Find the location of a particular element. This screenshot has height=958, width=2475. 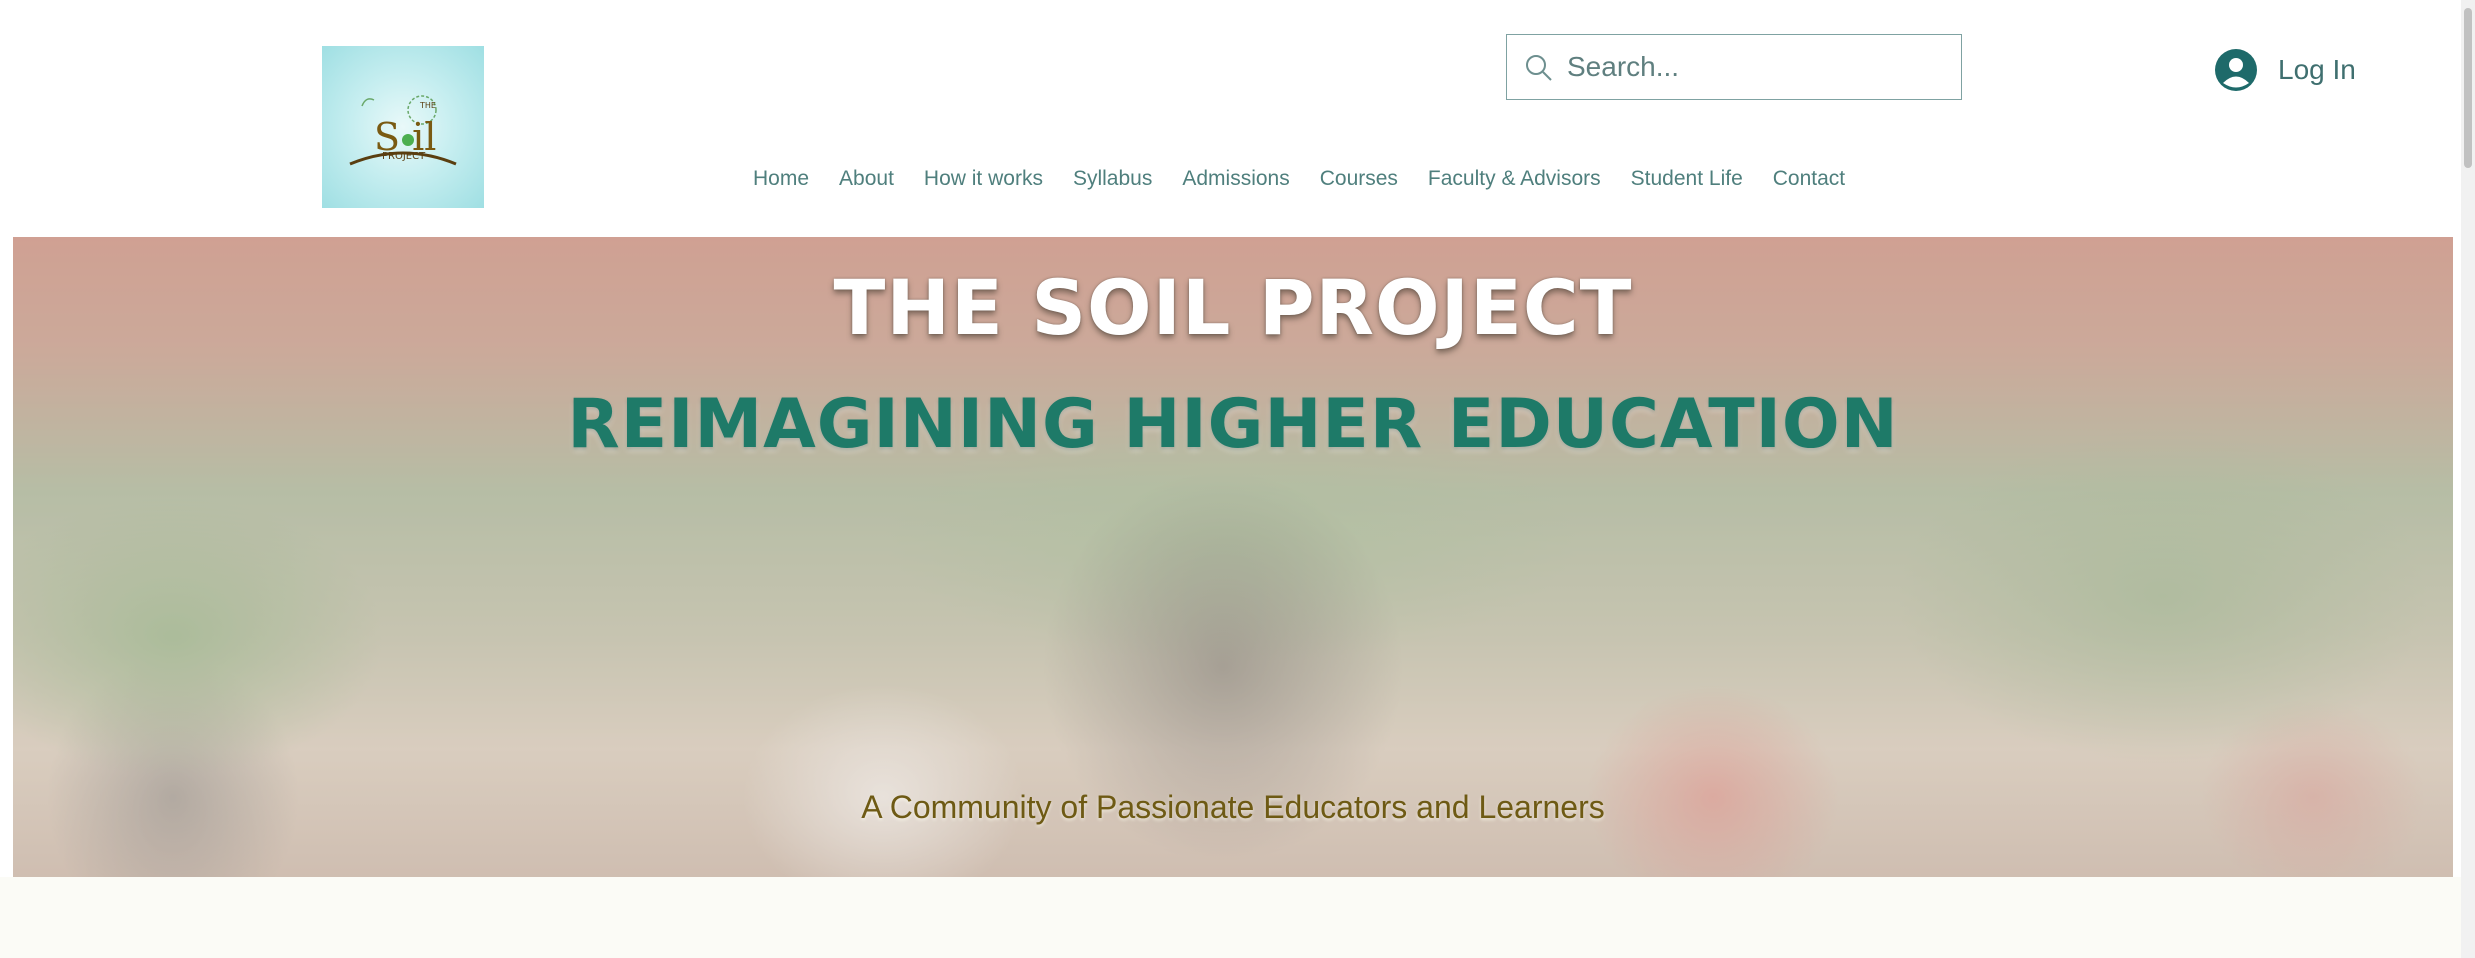

page-section-below is located at coordinates (1237, 917).